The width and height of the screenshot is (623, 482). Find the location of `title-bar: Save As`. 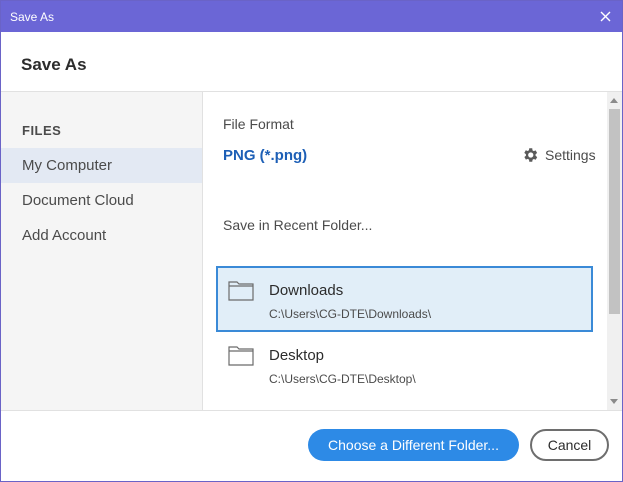

title-bar: Save As is located at coordinates (311, 16).